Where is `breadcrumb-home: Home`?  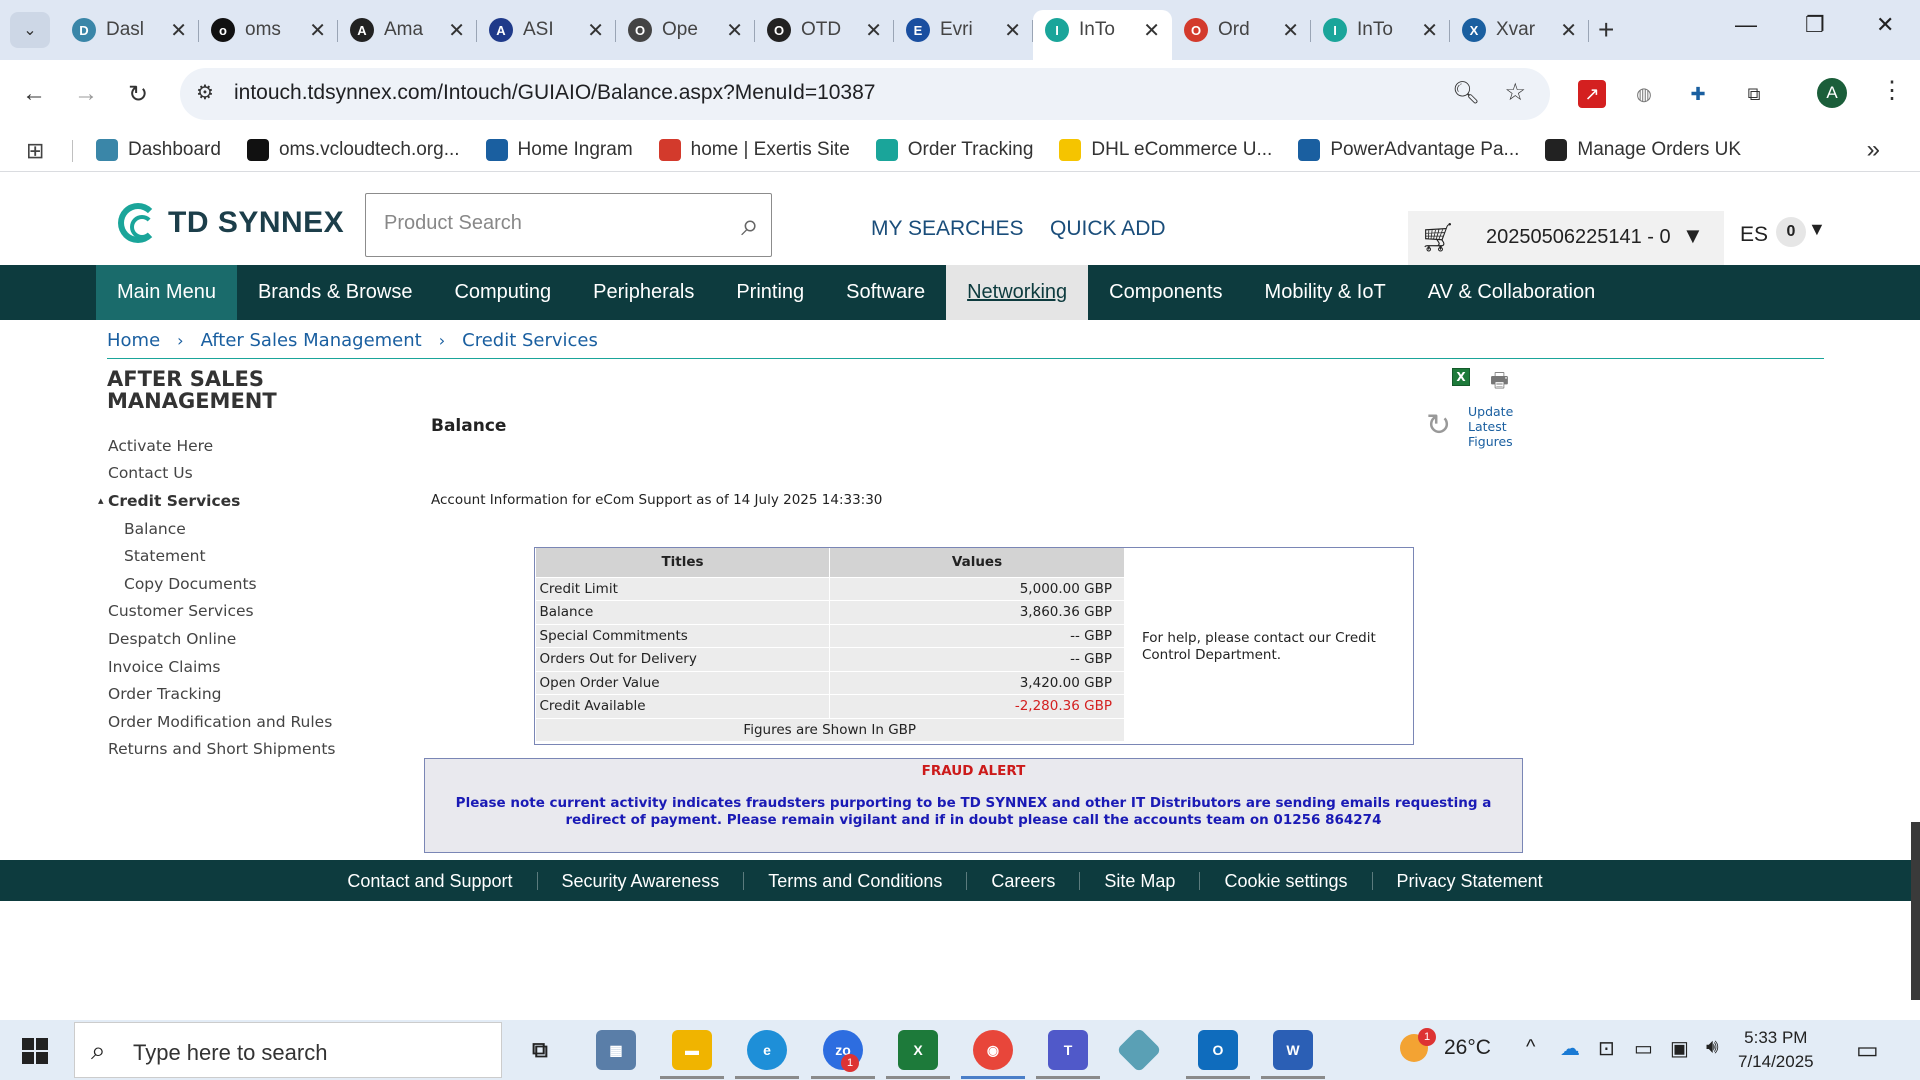 breadcrumb-home: Home is located at coordinates (133, 340).